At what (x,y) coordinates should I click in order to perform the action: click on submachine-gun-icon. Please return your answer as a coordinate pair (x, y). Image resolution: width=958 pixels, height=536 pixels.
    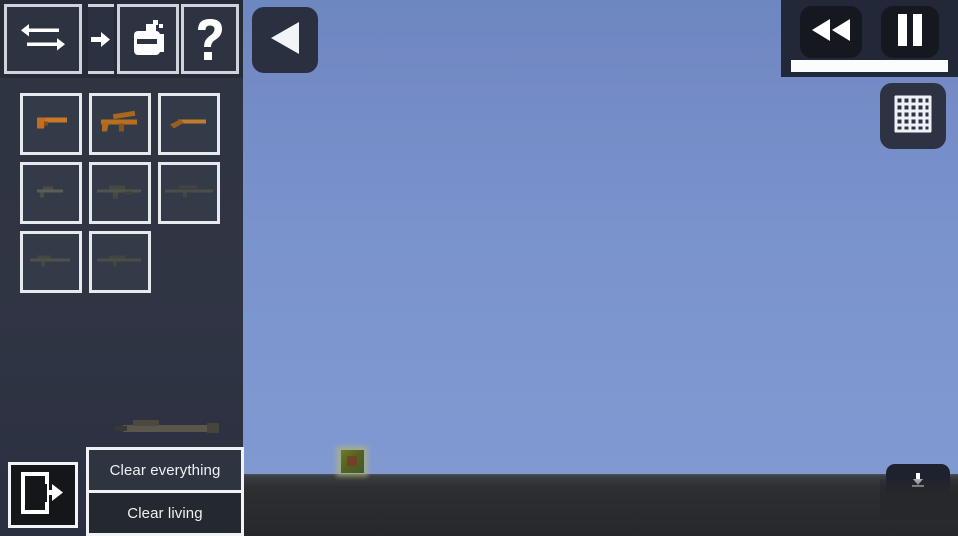
    Looking at the image, I should click on (120, 124).